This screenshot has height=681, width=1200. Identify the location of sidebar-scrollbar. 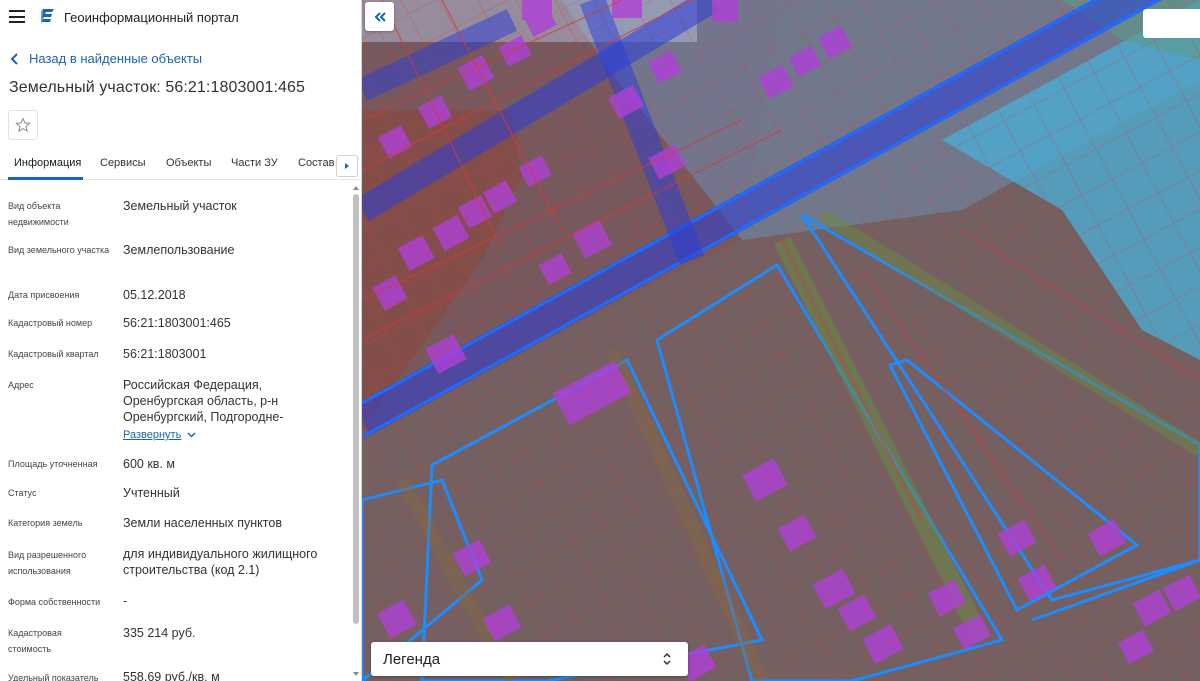
(356, 433).